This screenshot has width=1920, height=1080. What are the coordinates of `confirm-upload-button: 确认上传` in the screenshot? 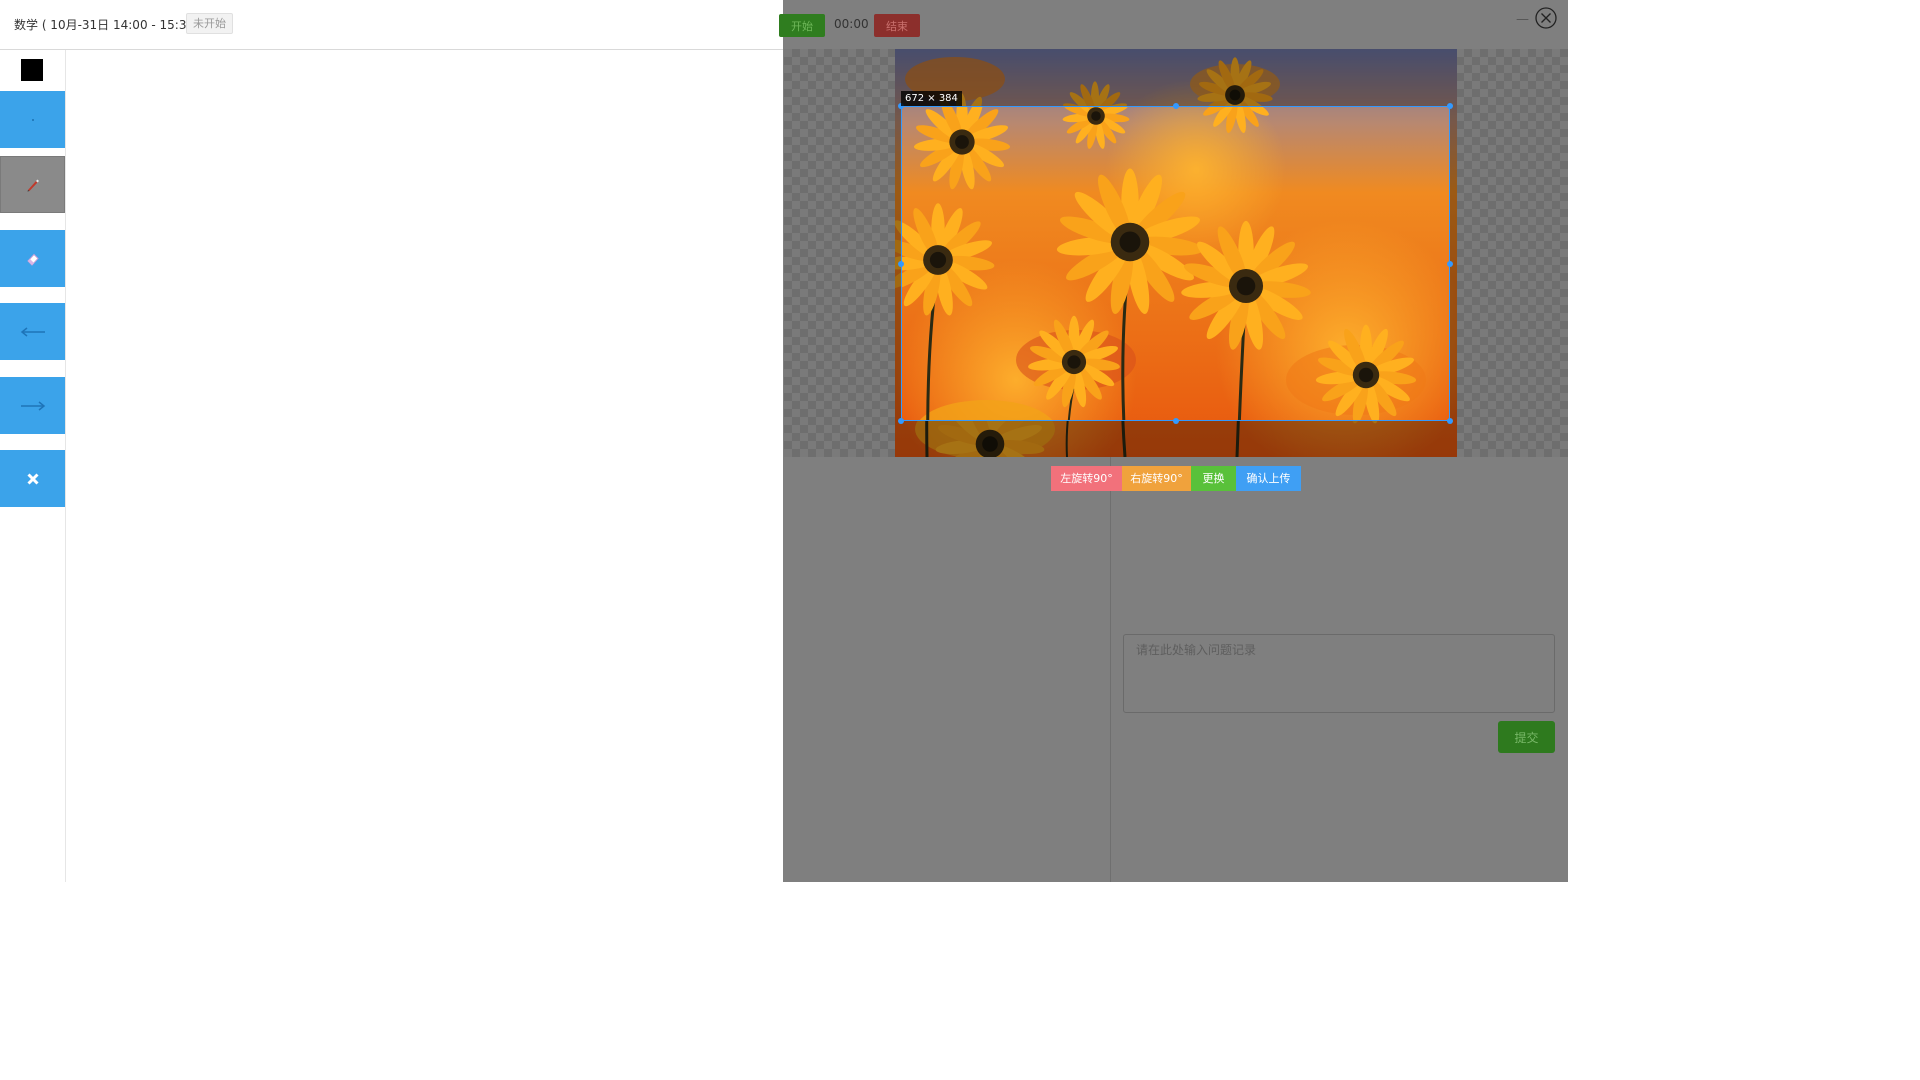 It's located at (1268, 478).